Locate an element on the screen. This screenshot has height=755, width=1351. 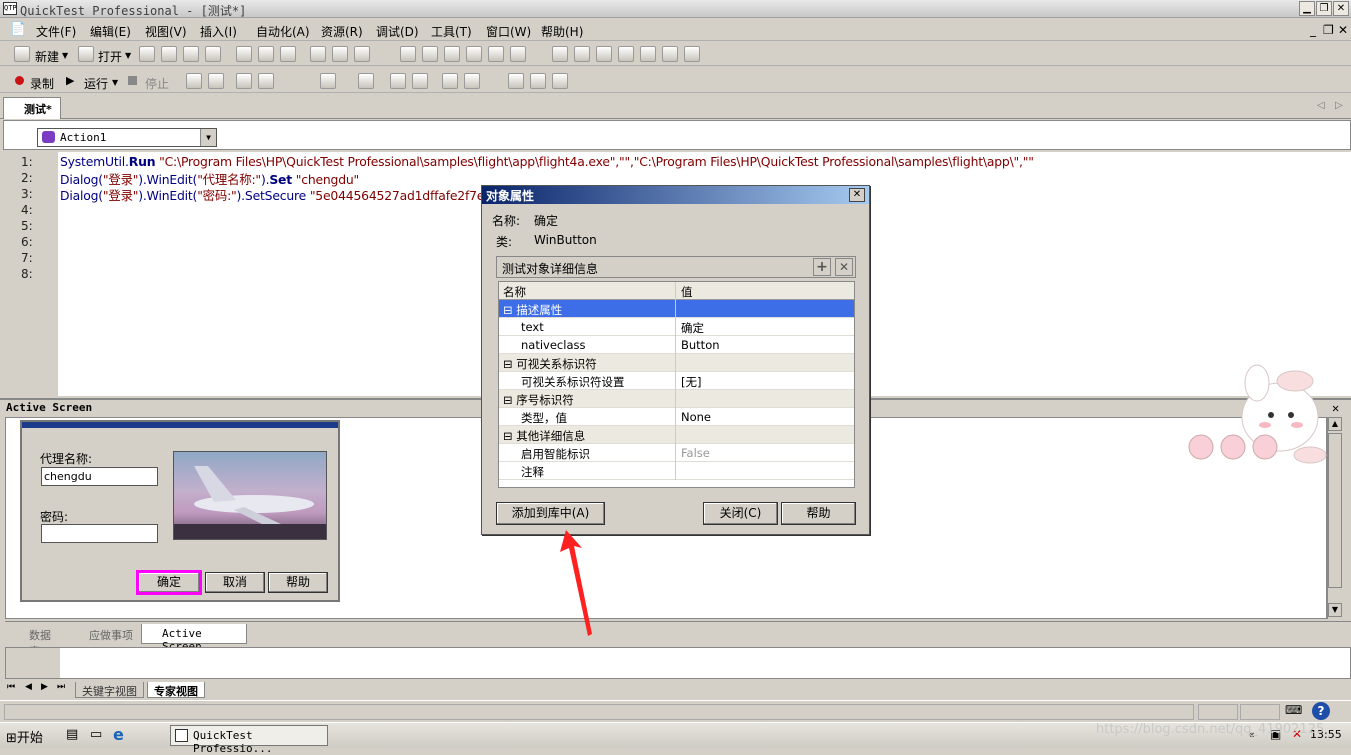
menu-view: 视图(V) is located at coordinates (166, 31).